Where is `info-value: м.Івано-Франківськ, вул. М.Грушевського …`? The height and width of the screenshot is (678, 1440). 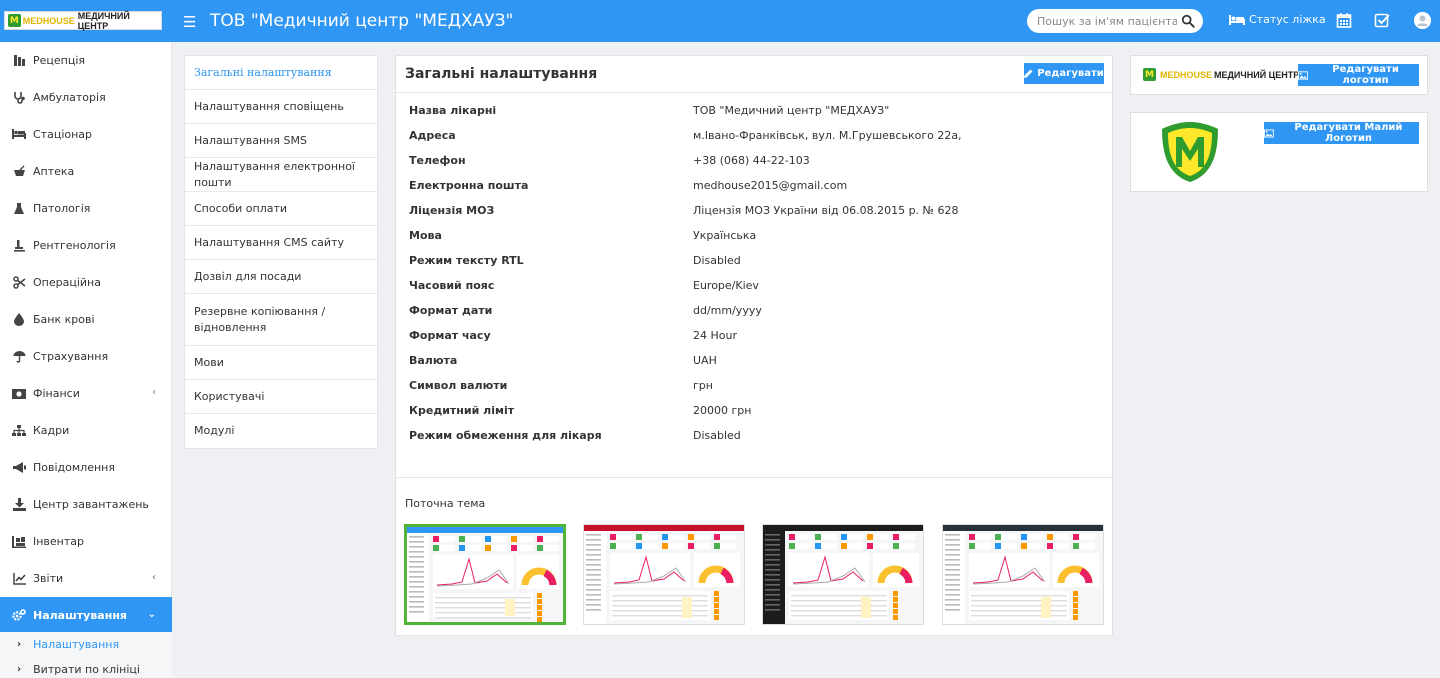 info-value: м.Івано-Франківськ, вул. М.Грушевського … is located at coordinates (827, 135).